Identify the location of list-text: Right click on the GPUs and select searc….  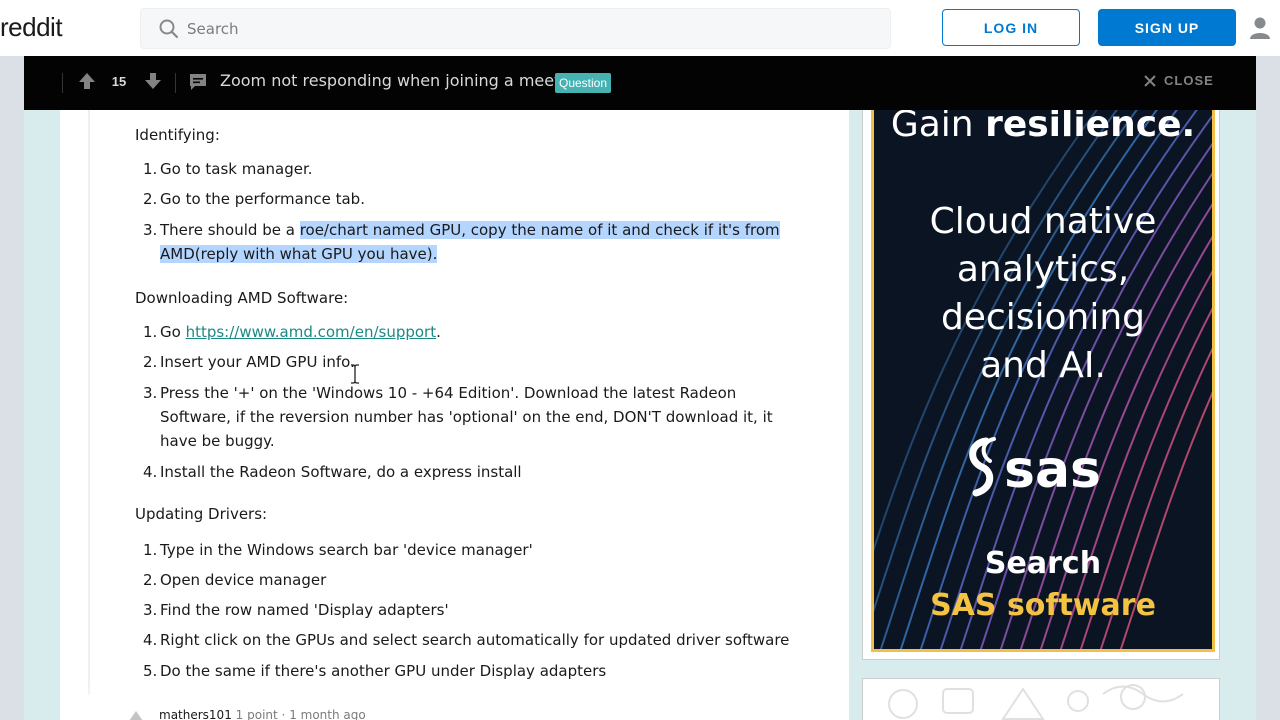
(475, 640).